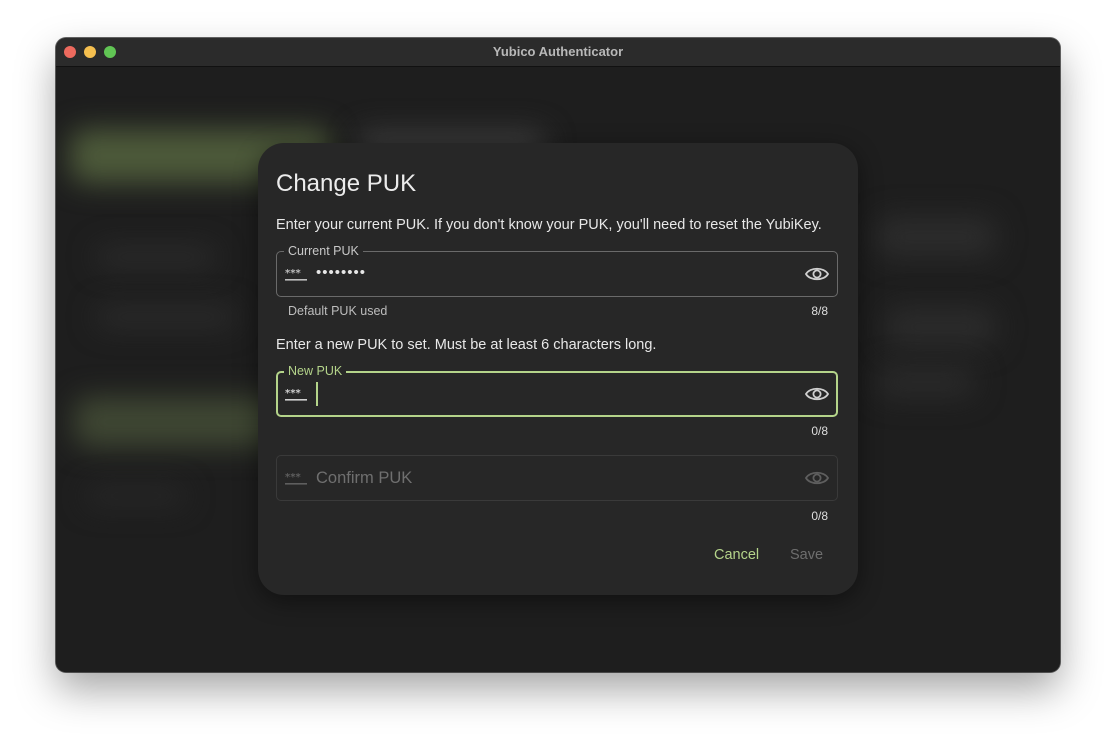 The width and height of the screenshot is (1116, 746). What do you see at coordinates (317, 394) in the screenshot?
I see `text-cursor` at bounding box center [317, 394].